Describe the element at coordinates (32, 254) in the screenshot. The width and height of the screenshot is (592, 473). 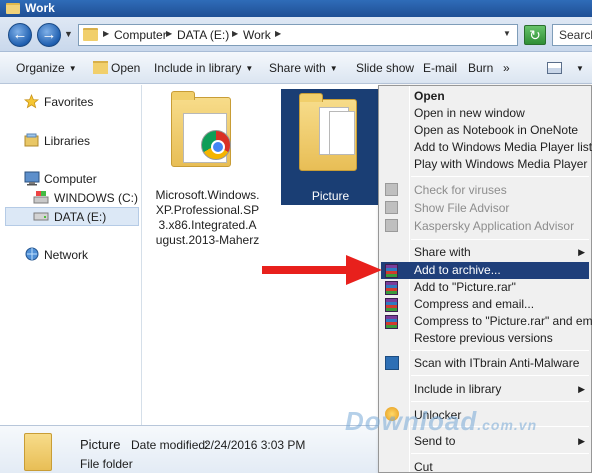
I see `network-icon` at that location.